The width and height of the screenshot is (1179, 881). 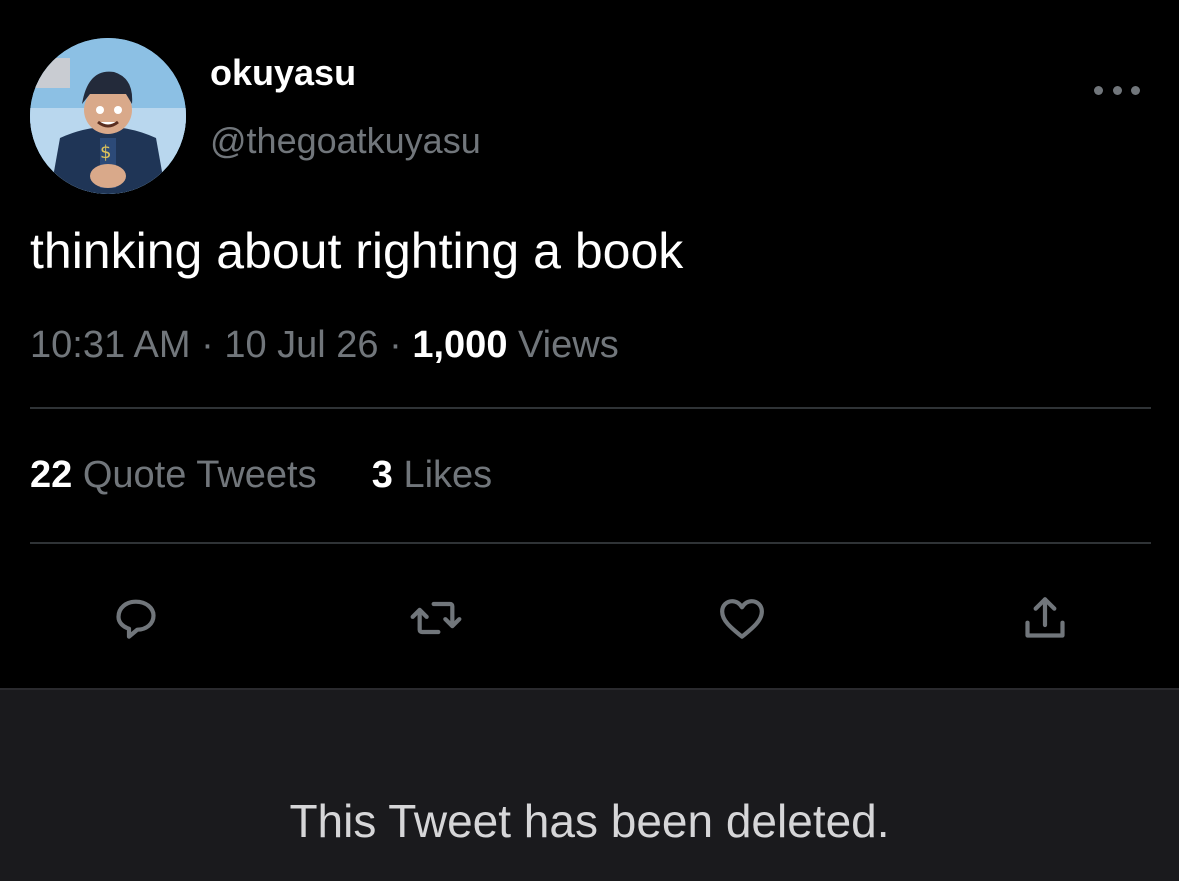 I want to click on tweet-date: 10 Jul 26, so click(x=301, y=345).